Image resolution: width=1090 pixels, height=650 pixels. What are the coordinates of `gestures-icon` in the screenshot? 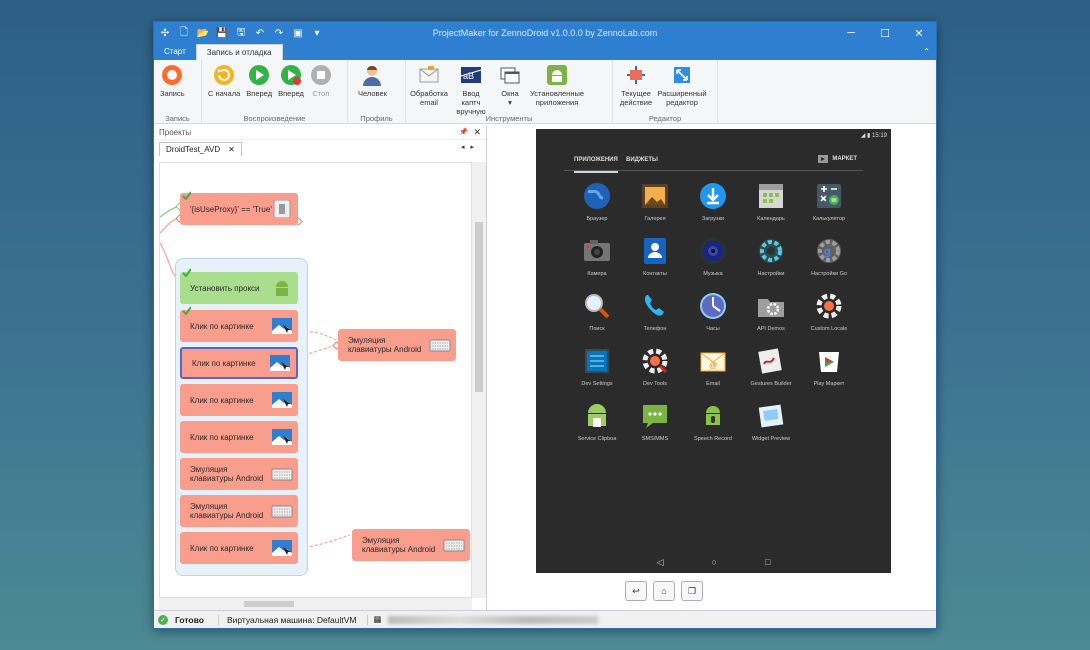 It's located at (771, 361).